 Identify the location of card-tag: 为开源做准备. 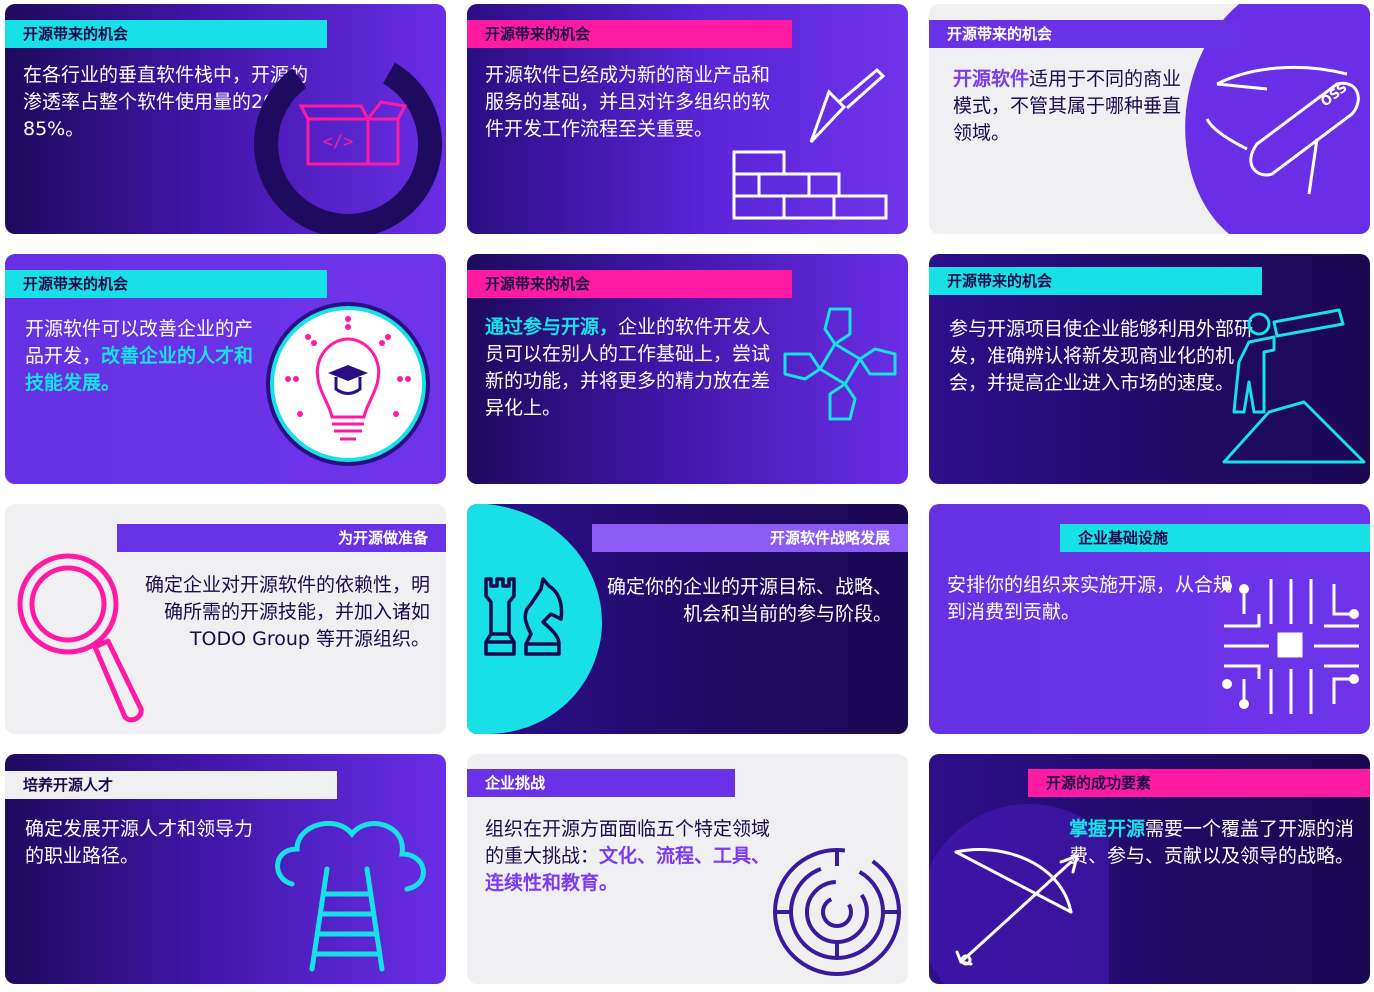
(281, 538).